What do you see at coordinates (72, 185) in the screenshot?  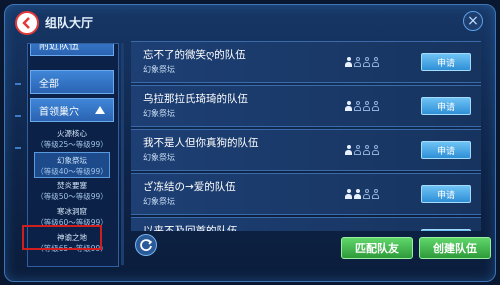 I see `subitem-name: 焚炎要塞` at bounding box center [72, 185].